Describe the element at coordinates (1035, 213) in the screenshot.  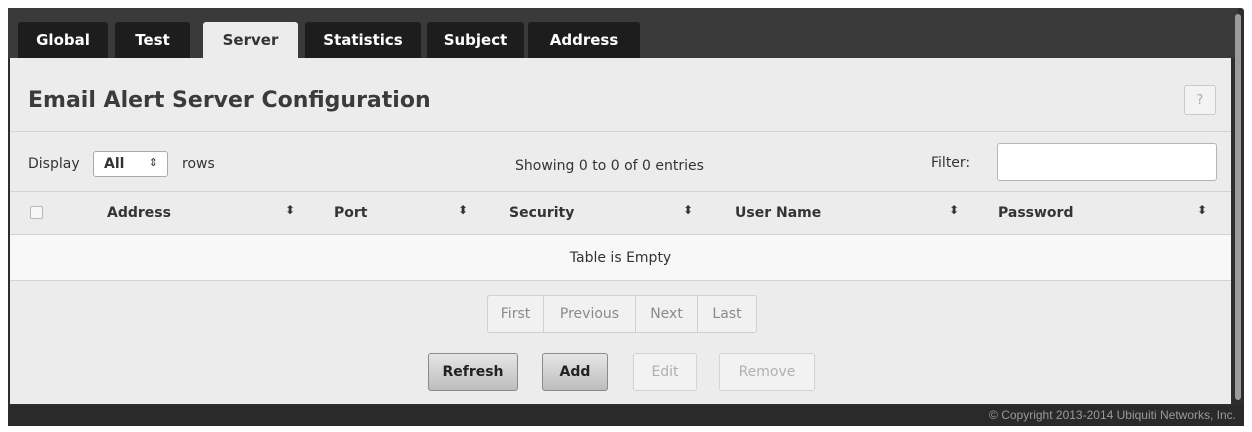
I see `column-header-password: Password` at that location.